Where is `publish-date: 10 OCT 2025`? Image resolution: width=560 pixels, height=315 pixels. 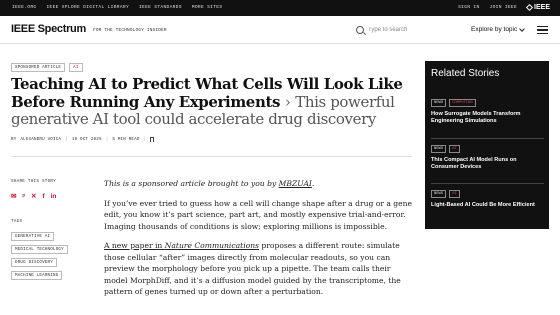
publish-date: 10 OCT 2025 is located at coordinates (86, 139).